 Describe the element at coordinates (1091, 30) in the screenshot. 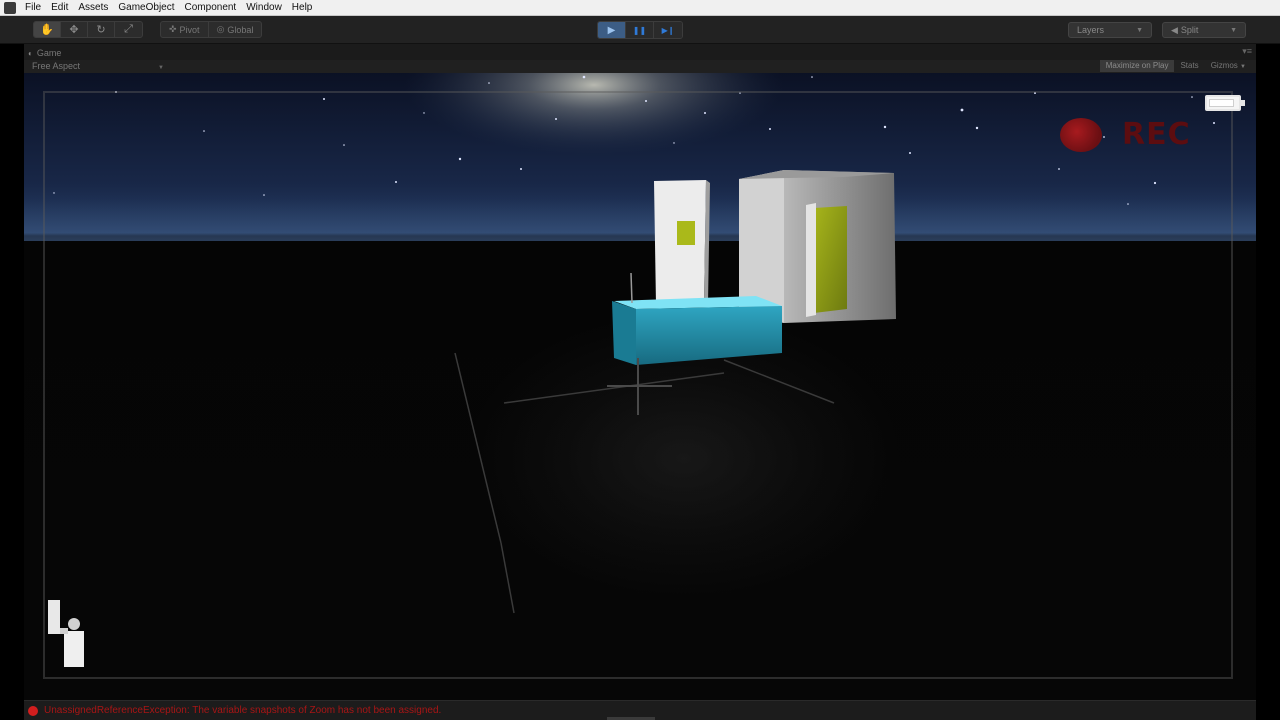

I see `layers-label: Layers` at that location.